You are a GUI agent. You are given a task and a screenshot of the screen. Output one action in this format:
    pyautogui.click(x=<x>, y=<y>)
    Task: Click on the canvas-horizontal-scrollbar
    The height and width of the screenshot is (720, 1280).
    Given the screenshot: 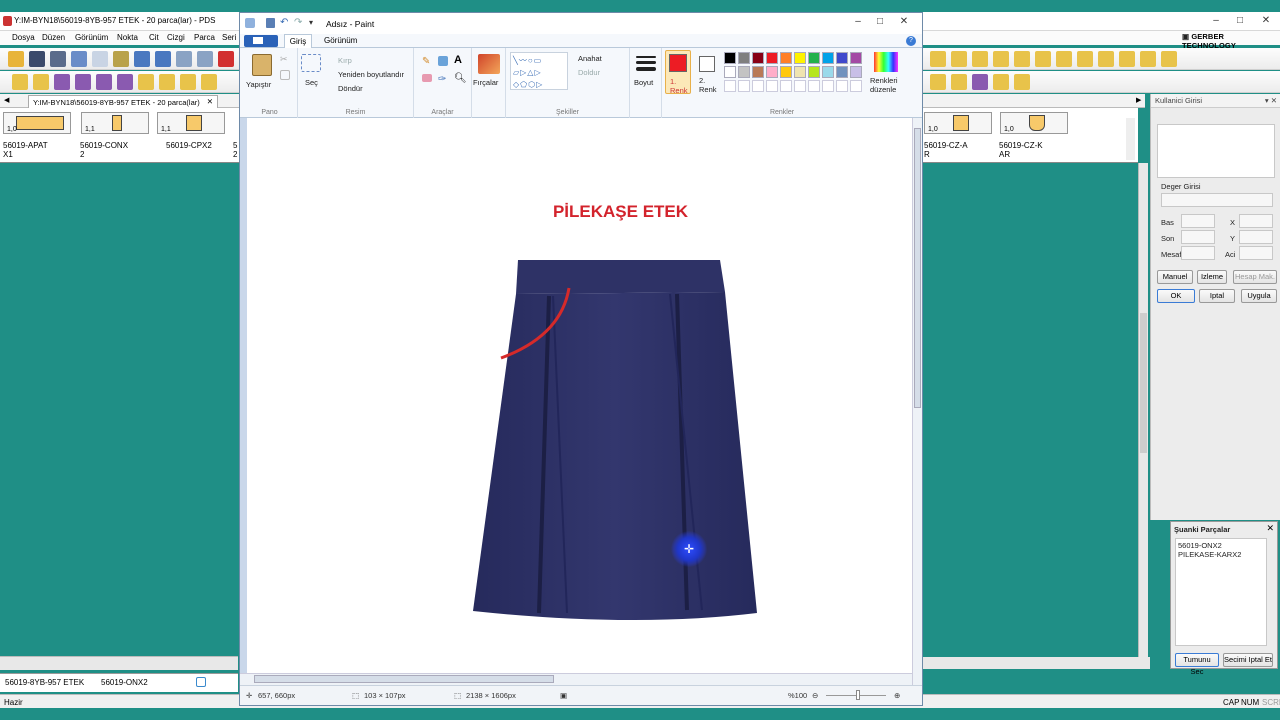 What is the action you would take?
    pyautogui.click(x=576, y=679)
    